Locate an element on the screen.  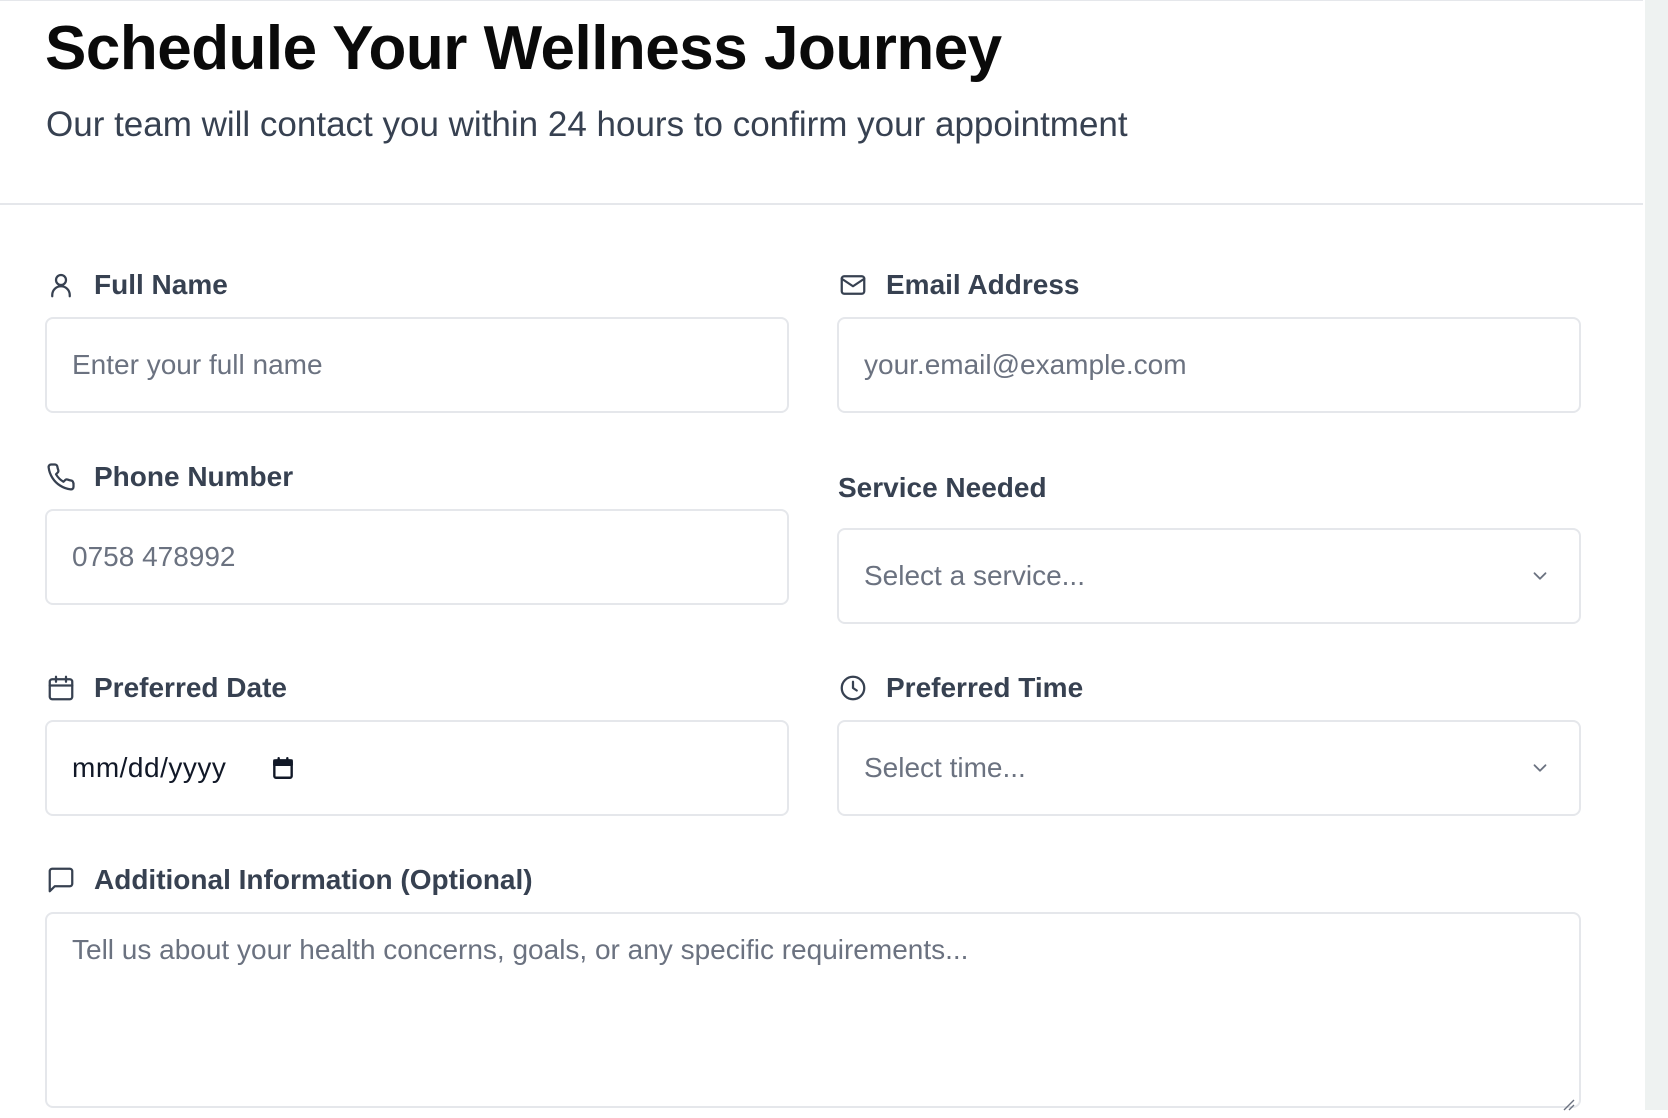
additional-label: Additional Information (Optional) is located at coordinates (289, 880).